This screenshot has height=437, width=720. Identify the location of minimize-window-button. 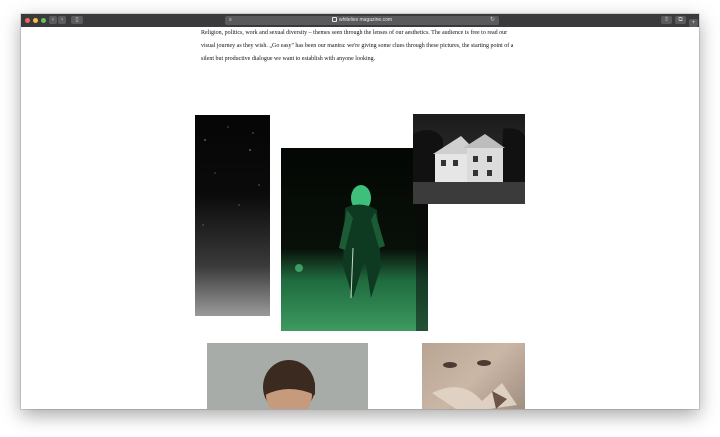
(35, 20).